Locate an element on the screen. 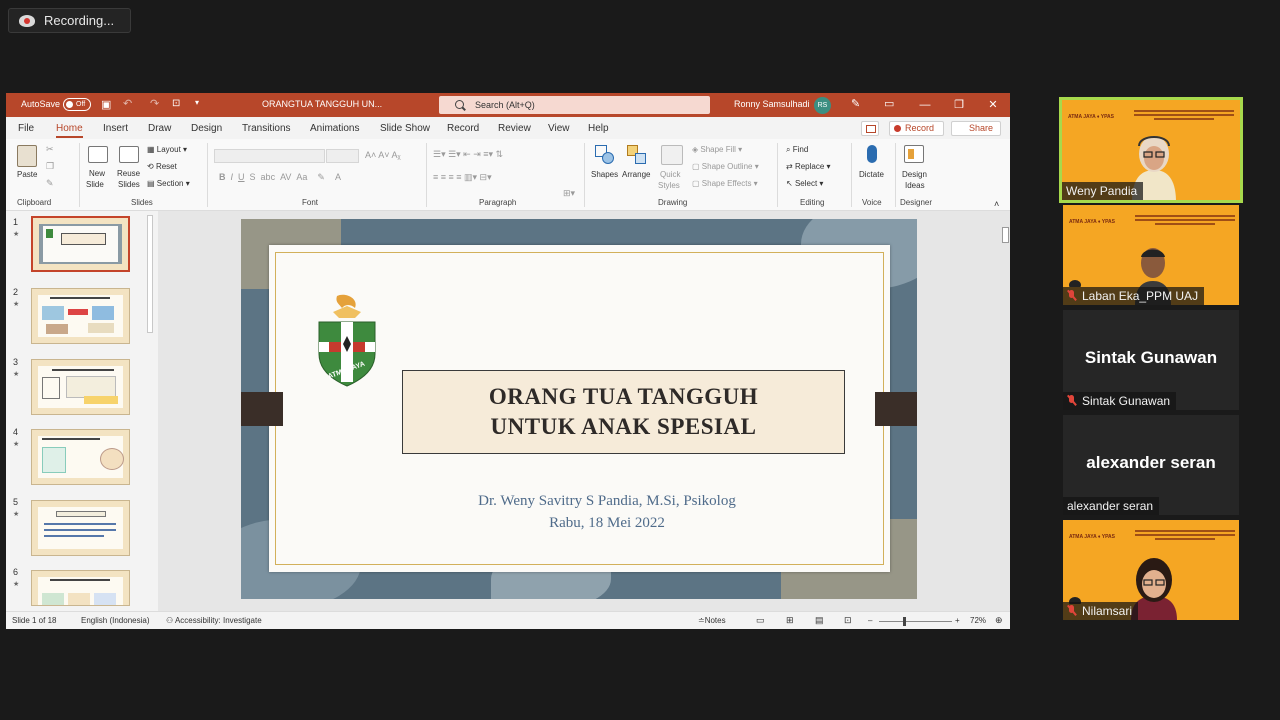 The image size is (1280, 720). fit-to-window-icon: ⊕ is located at coordinates (999, 620).